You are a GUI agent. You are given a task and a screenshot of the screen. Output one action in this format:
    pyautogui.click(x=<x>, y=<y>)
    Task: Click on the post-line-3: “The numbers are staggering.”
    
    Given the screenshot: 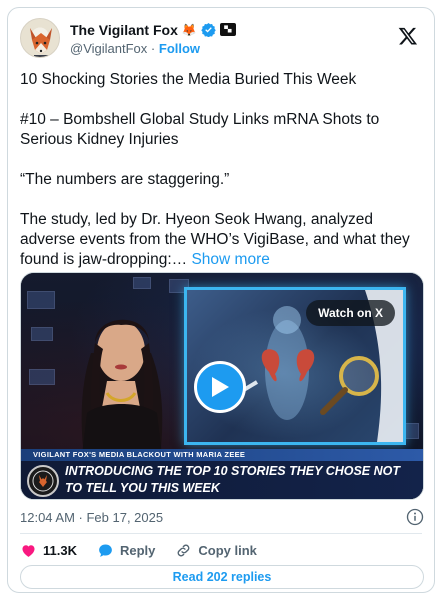 What is the action you would take?
    pyautogui.click(x=125, y=179)
    